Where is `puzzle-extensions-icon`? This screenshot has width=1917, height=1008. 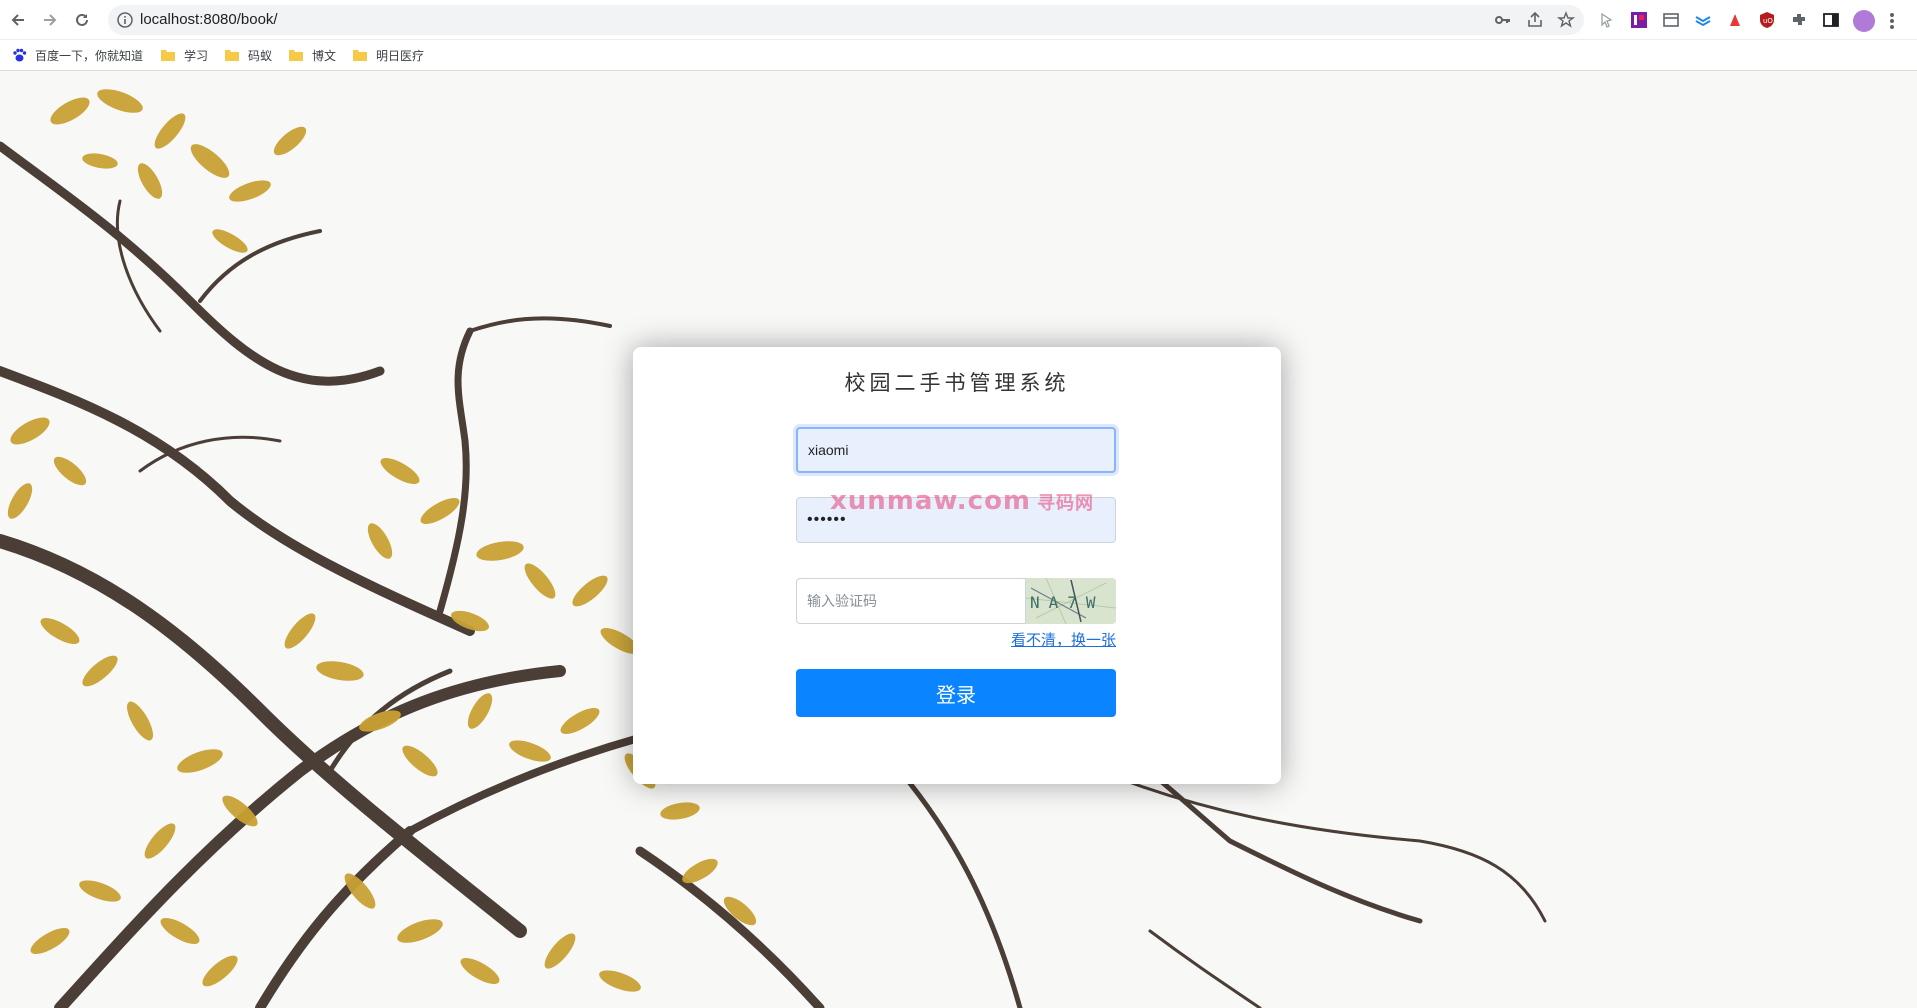 puzzle-extensions-icon is located at coordinates (1799, 20).